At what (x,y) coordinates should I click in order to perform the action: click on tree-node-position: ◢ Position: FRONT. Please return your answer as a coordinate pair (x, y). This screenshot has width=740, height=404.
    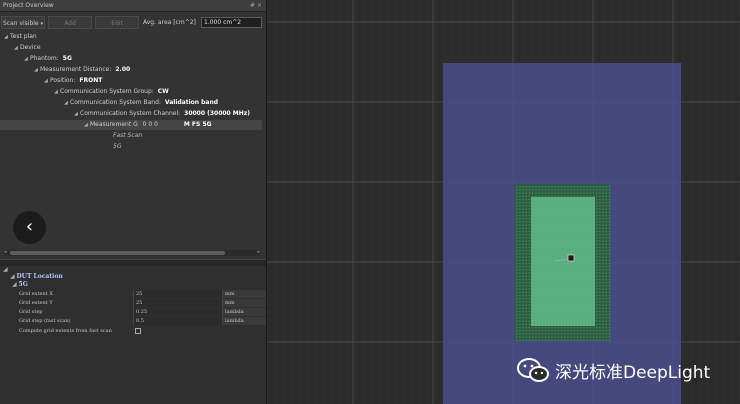
    Looking at the image, I should click on (73, 81).